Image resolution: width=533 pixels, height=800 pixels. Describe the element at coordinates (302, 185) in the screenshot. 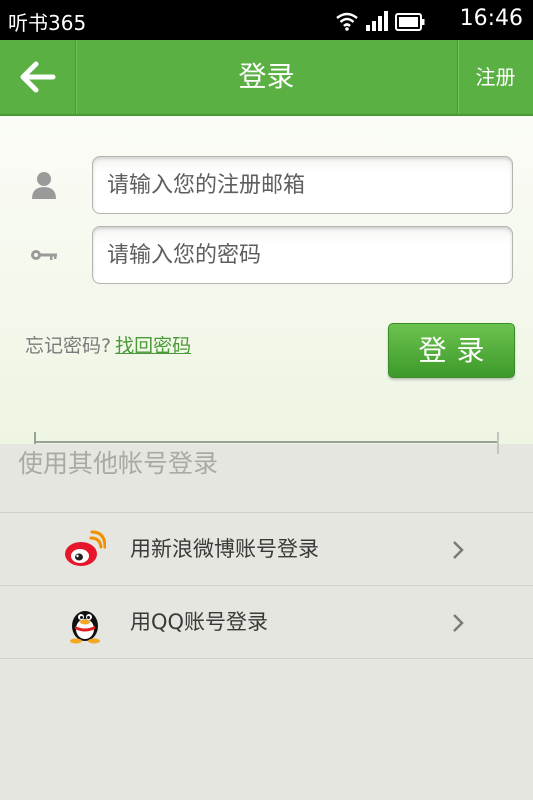

I see `email-field` at that location.